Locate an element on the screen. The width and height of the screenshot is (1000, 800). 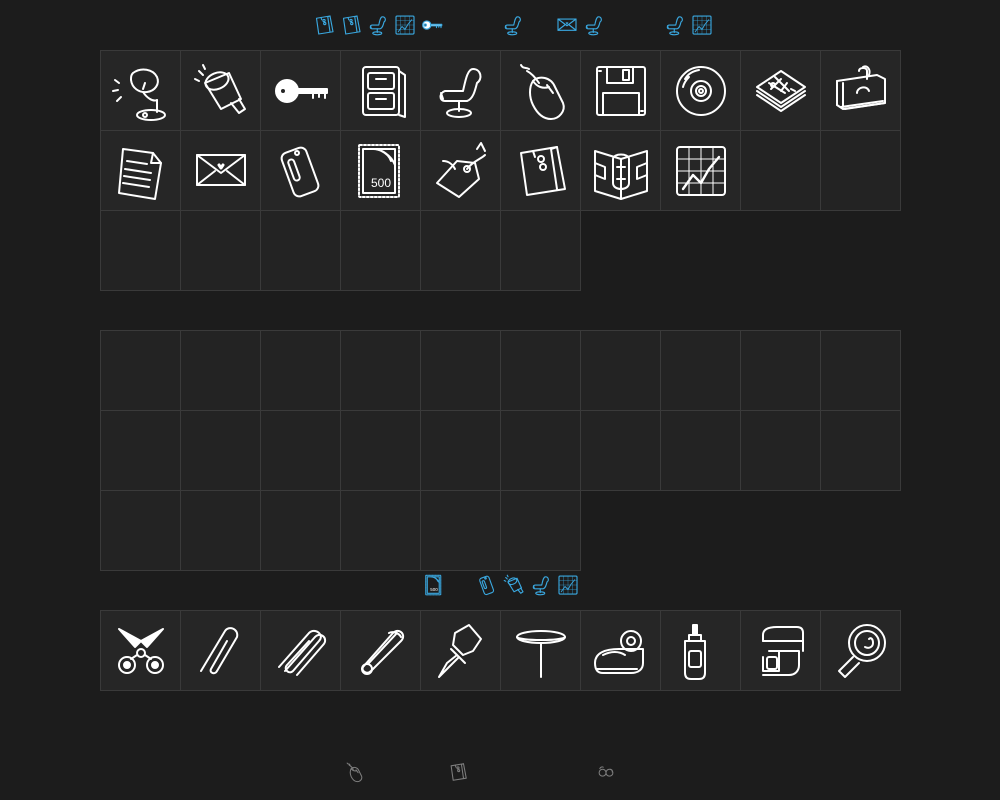
supplies-grid is located at coordinates (500, 650).